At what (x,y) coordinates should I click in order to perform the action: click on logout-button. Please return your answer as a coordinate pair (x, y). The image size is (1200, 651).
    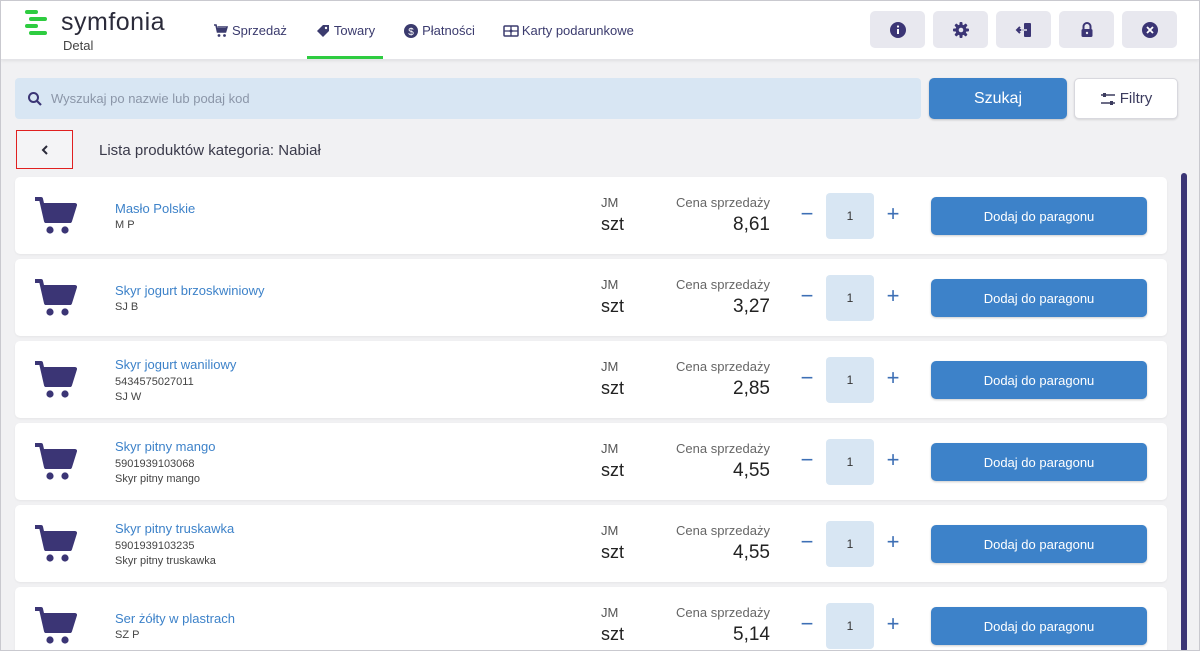
    Looking at the image, I should click on (1023, 29).